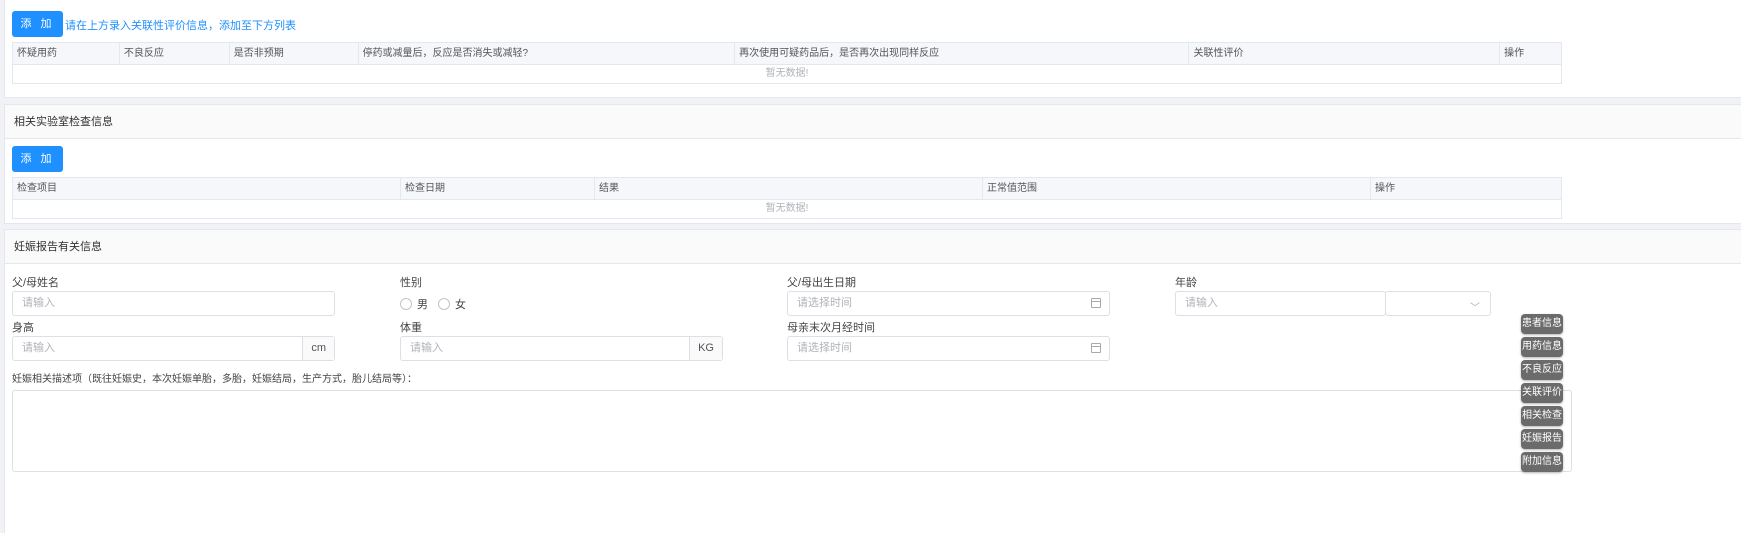 The image size is (1741, 533). I want to click on gender-female-radio: 女, so click(452, 304).